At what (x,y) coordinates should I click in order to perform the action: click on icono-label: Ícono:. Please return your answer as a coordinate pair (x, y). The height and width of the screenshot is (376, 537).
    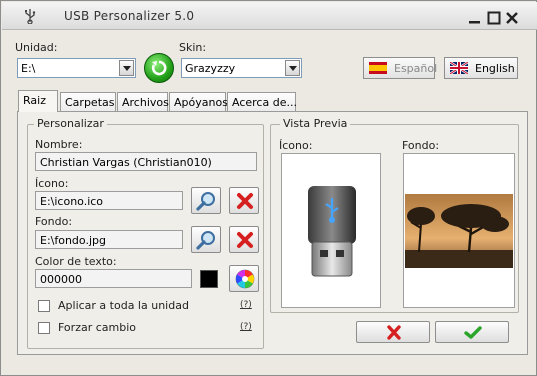
    Looking at the image, I should click on (52, 183).